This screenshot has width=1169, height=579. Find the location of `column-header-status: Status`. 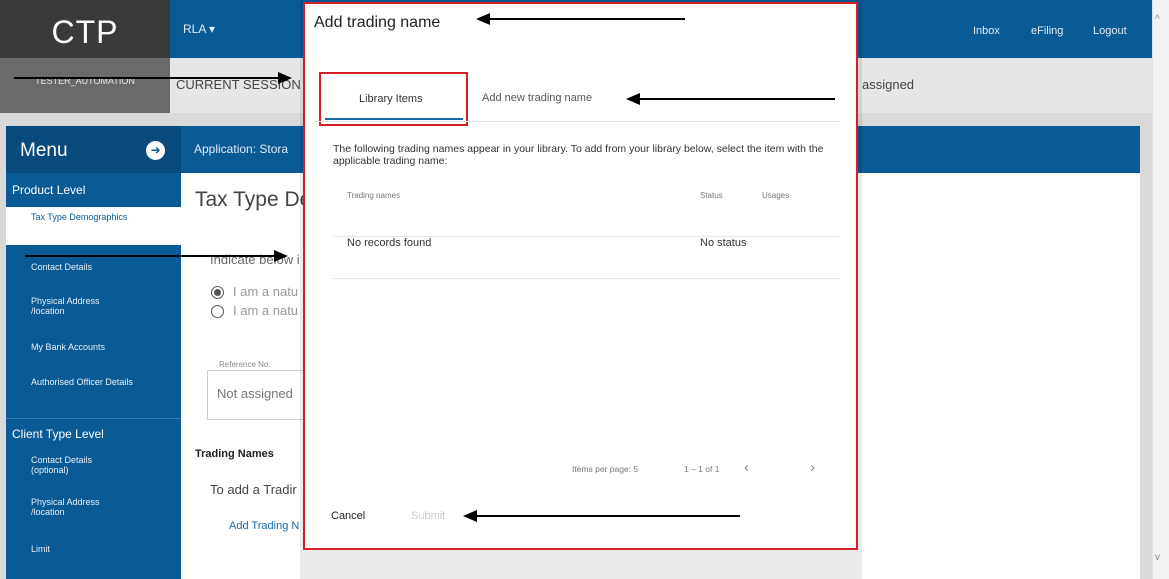

column-header-status: Status is located at coordinates (711, 195).